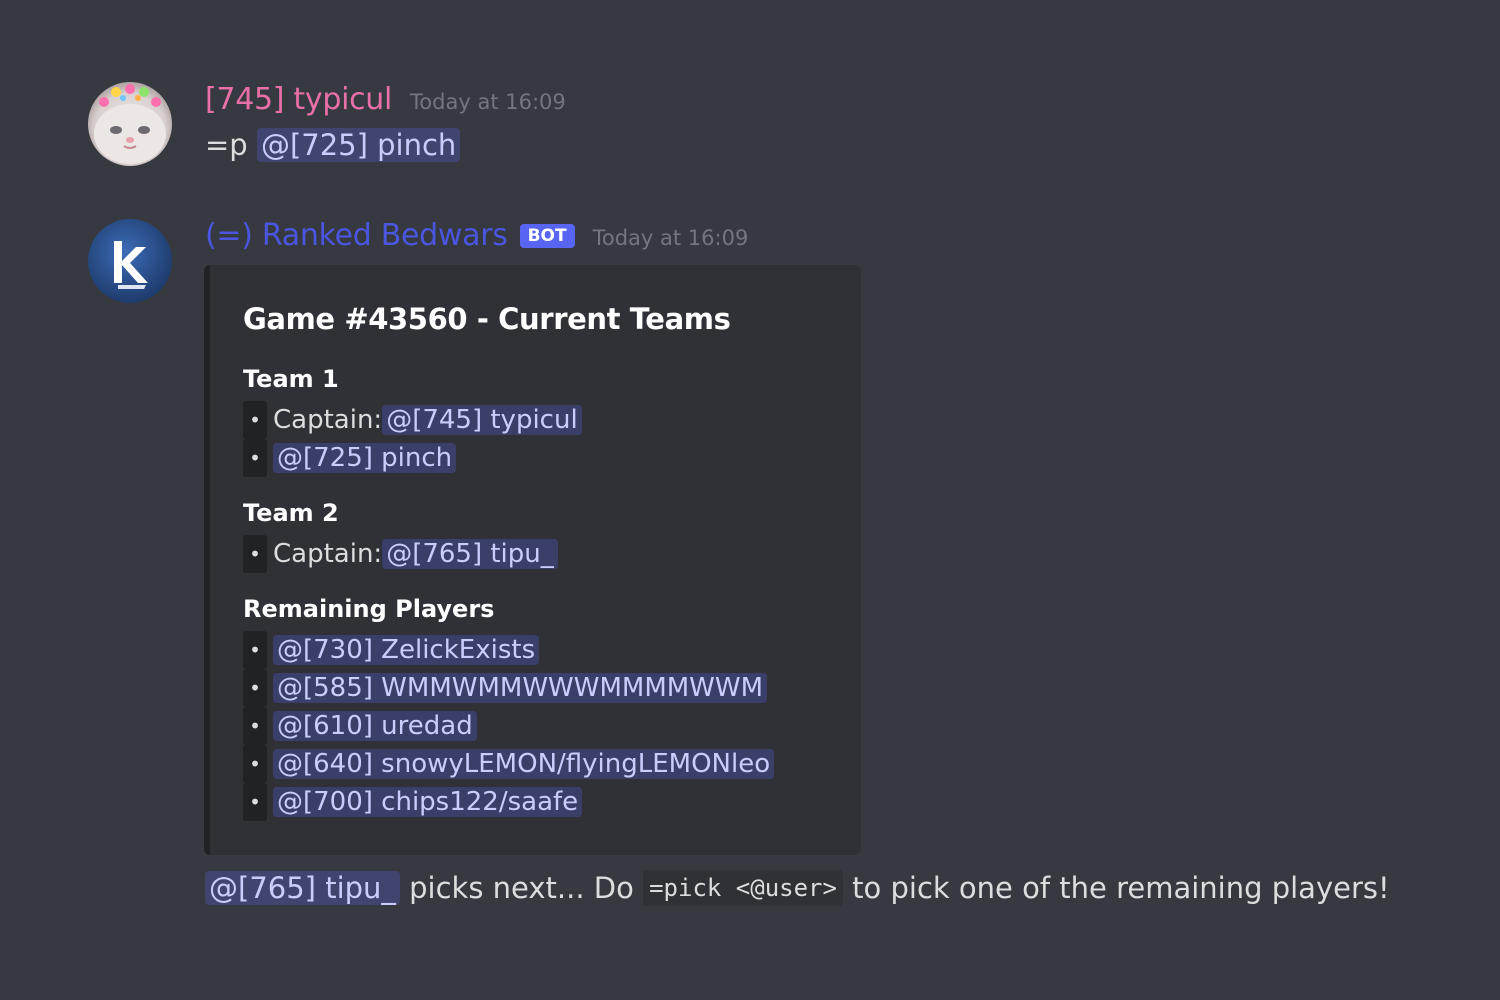 Image resolution: width=1500 pixels, height=1000 pixels. I want to click on message-header: [745] typicul Today at 16:09, so click(385, 99).